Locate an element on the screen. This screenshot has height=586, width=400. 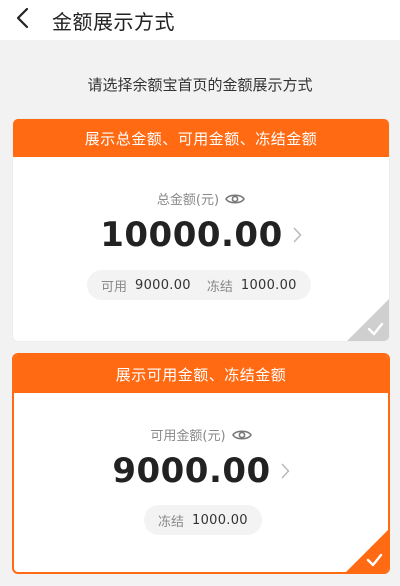
amount-label: 可用金额(元) is located at coordinates (188, 436).